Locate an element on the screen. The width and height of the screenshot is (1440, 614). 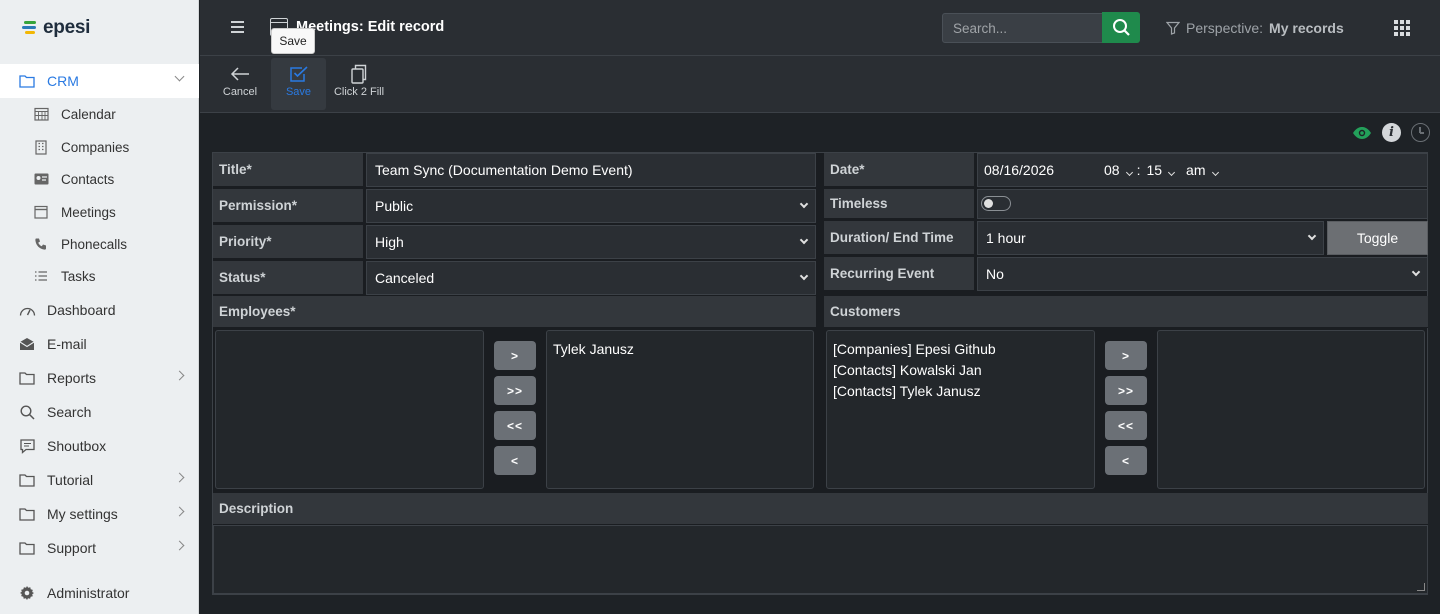
list-item: Tylek Janusz is located at coordinates (680, 349).